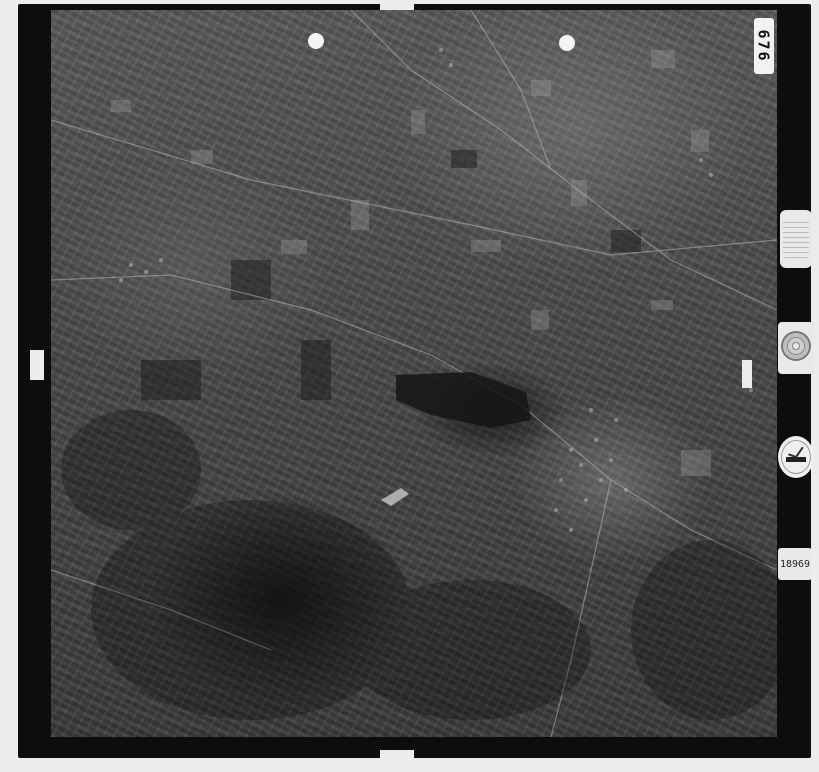 The height and width of the screenshot is (772, 819). I want to click on frame-number-text: 676, so click(764, 46).